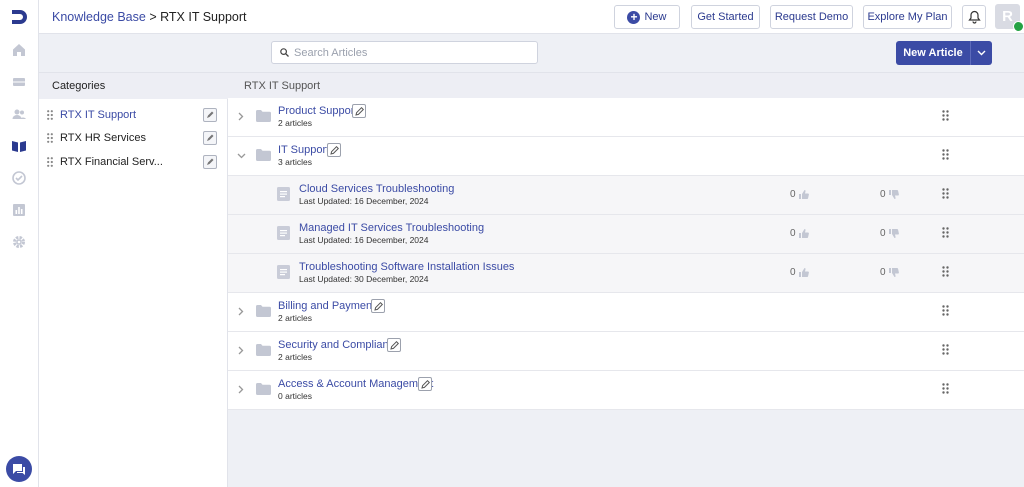 The height and width of the screenshot is (487, 1024). I want to click on category-item-rtx-it-support: RTX IT Support, so click(133, 116).